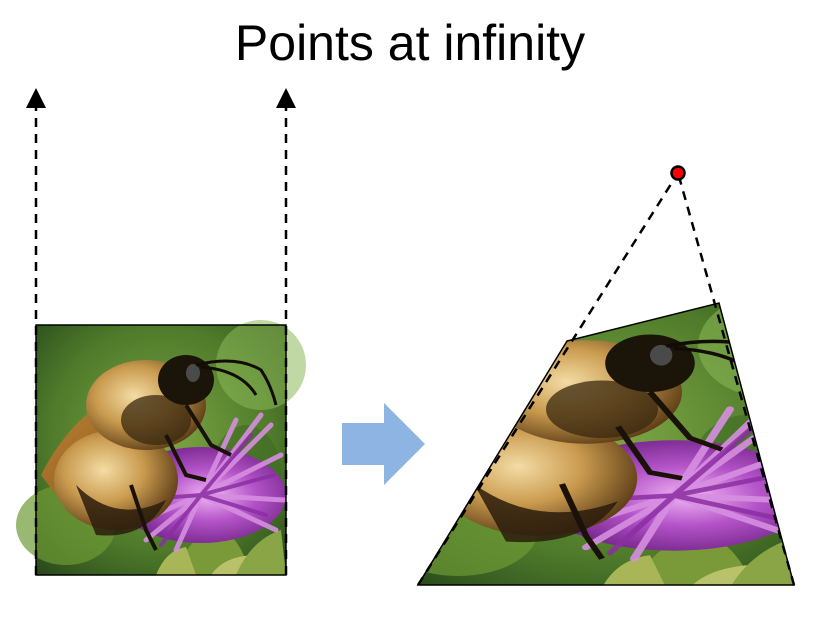  I want to click on vanishing-point-marker, so click(678, 173).